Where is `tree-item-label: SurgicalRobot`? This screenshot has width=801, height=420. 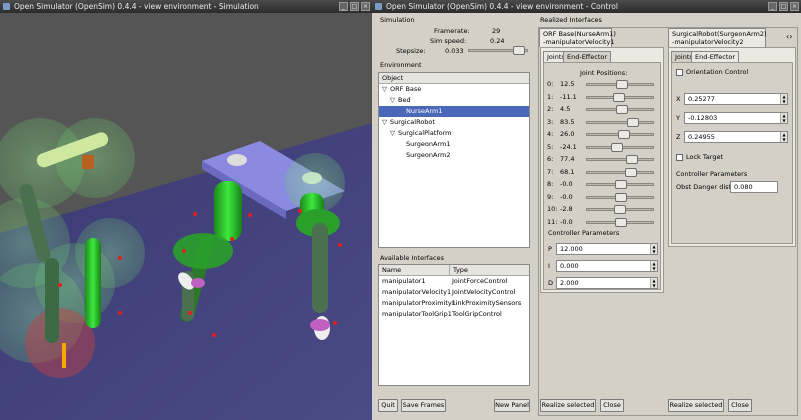
tree-item-label: SurgicalRobot is located at coordinates (412, 122).